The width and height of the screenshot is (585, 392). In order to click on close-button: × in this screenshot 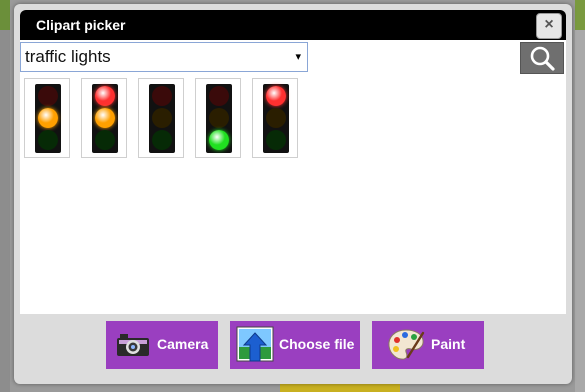, I will do `click(549, 26)`.